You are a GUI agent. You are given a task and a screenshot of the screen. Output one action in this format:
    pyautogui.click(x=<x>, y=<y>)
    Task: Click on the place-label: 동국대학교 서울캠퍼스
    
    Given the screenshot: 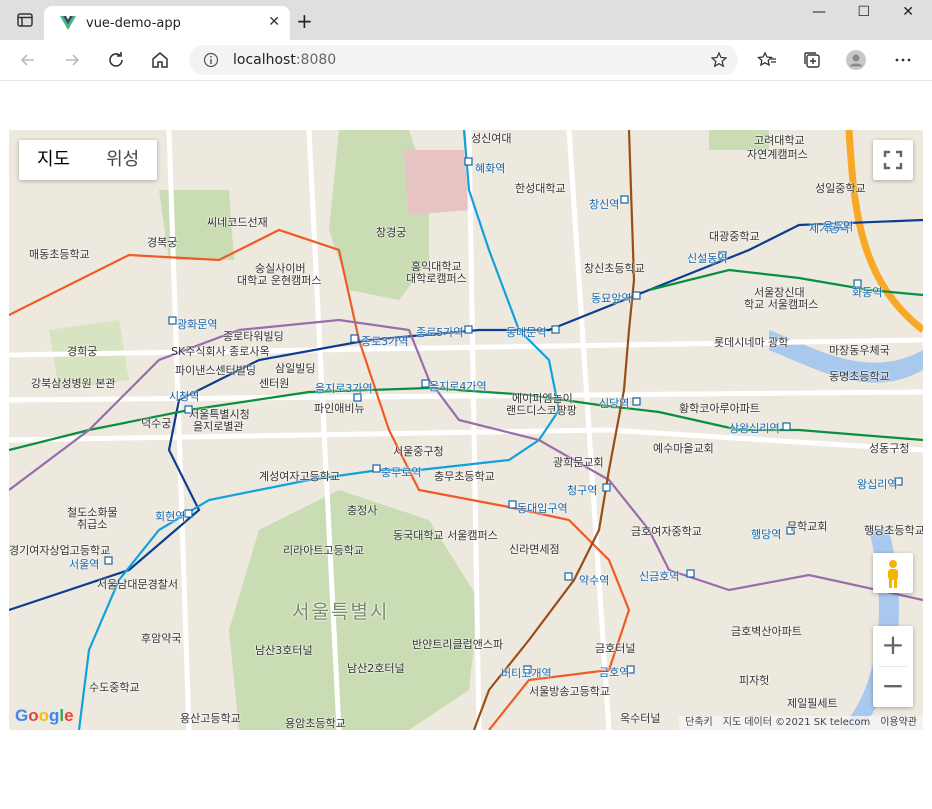 What is the action you would take?
    pyautogui.click(x=445, y=535)
    